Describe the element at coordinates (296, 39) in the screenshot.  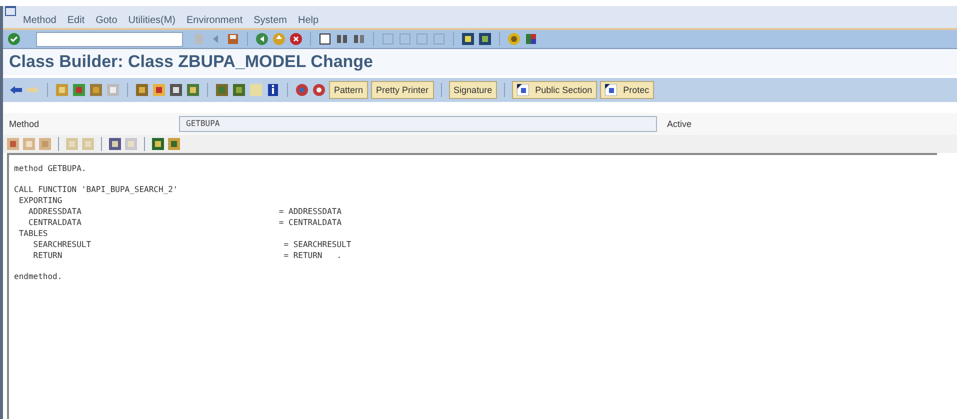
I see `cancel-icon` at that location.